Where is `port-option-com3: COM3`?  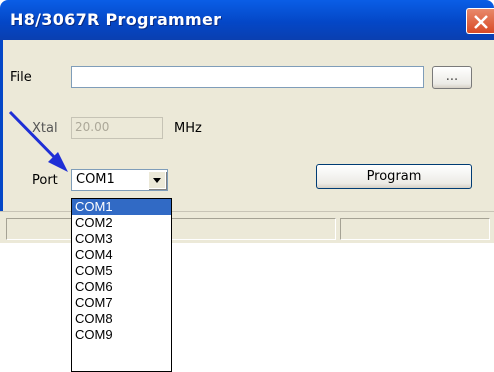 port-option-com3: COM3 is located at coordinates (121, 239).